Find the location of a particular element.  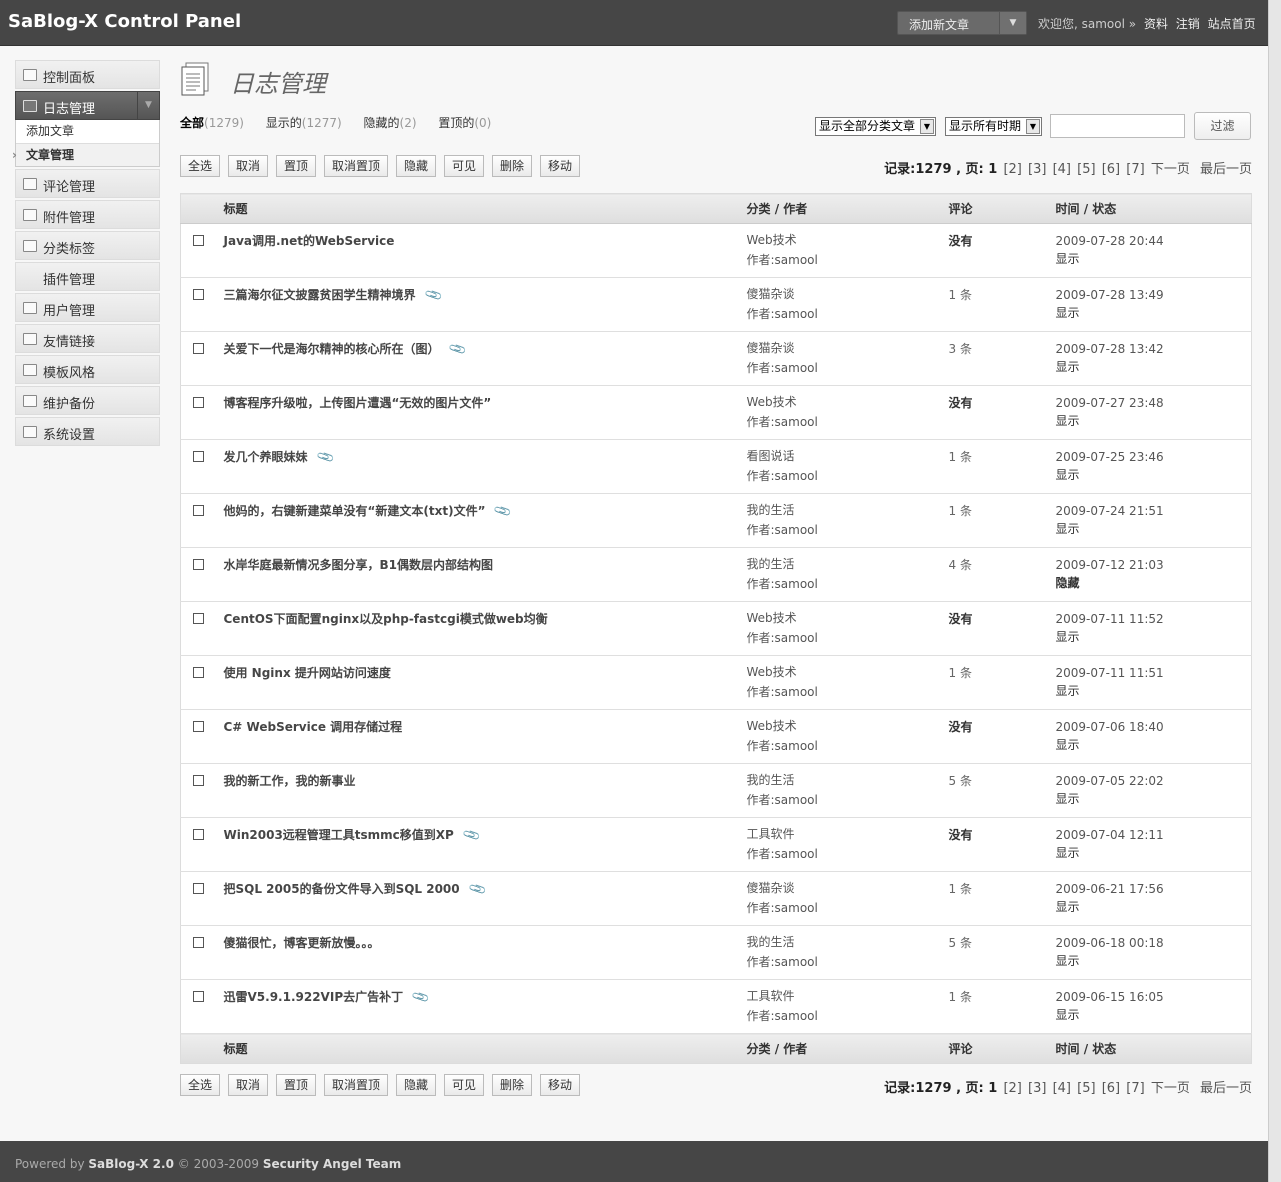

sidebar-item-comments: 评论管理 is located at coordinates (87, 183).